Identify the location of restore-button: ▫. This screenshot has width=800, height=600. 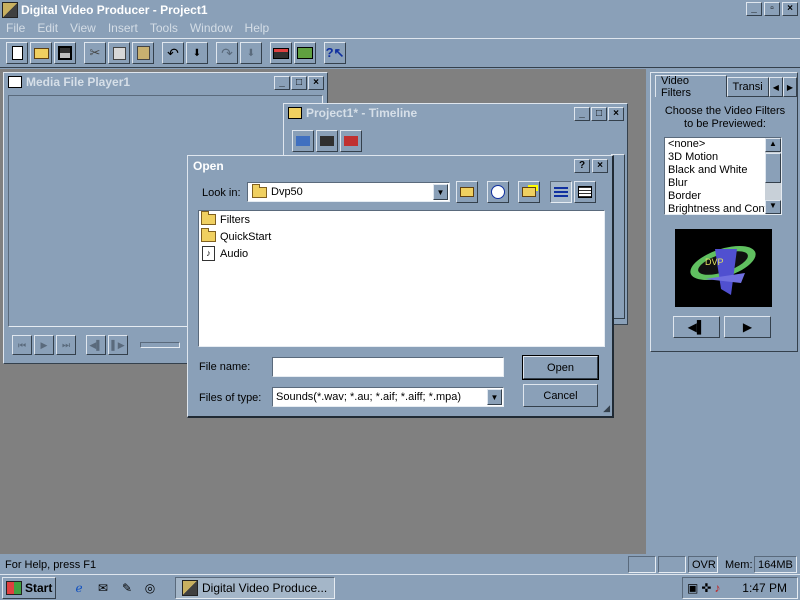
(772, 9).